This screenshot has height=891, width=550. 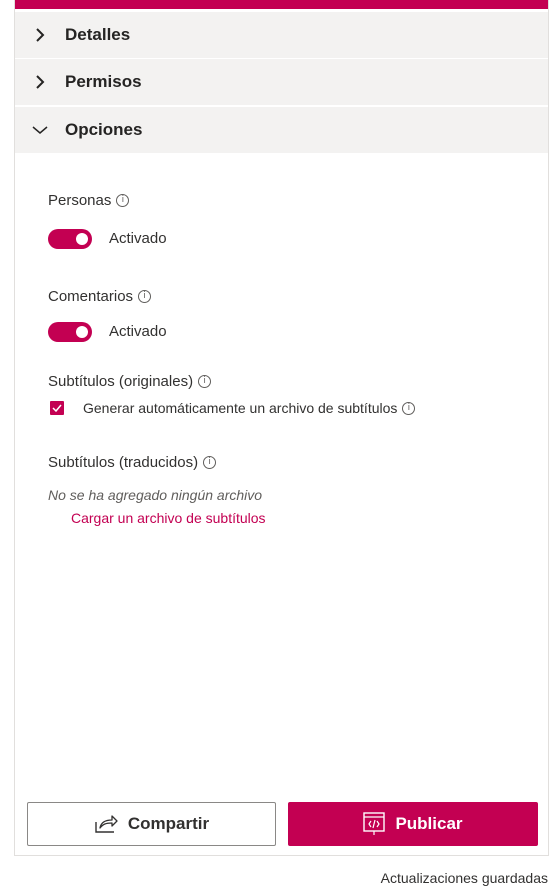 What do you see at coordinates (281, 4) in the screenshot?
I see `accent-top-border` at bounding box center [281, 4].